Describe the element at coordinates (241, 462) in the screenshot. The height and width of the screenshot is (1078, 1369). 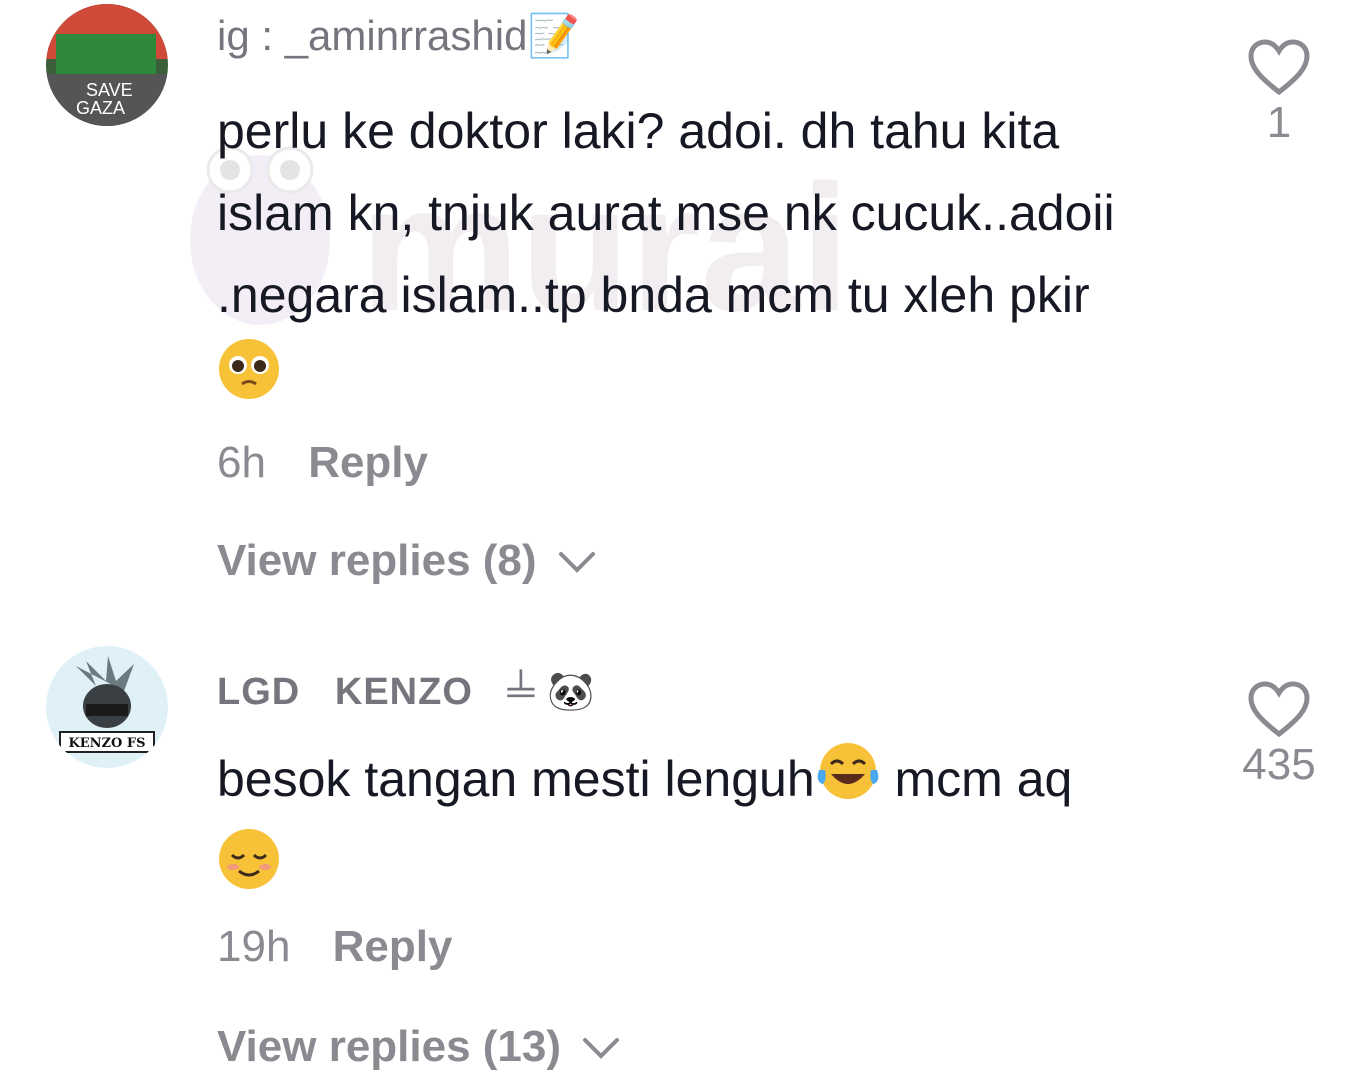
I see `timestamp: 6h` at that location.